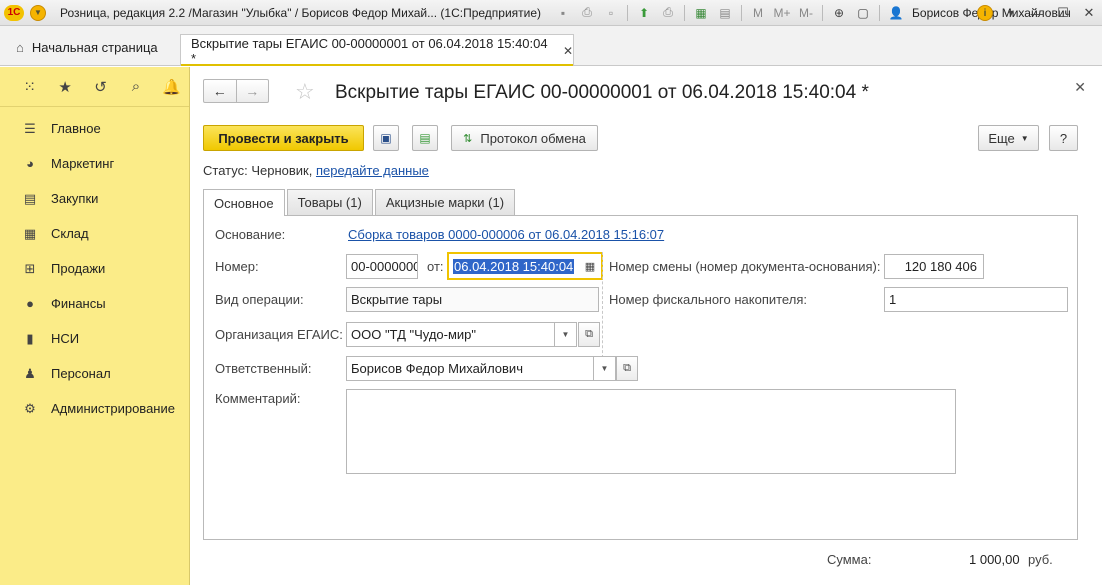  Describe the element at coordinates (602, 305) in the screenshot. I see `column-divider` at that location.